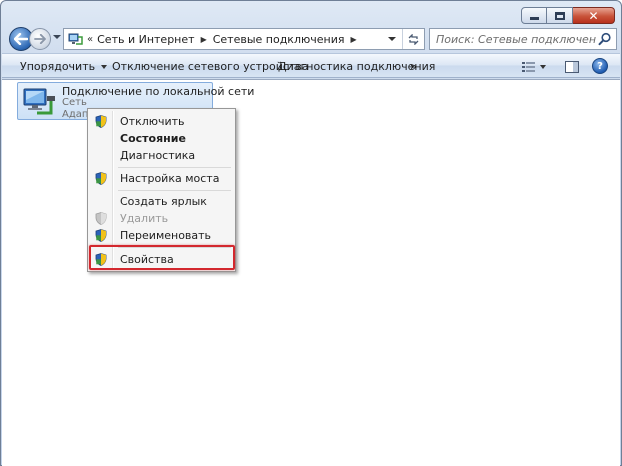 The width and height of the screenshot is (622, 466). I want to click on minimize-button, so click(534, 15).